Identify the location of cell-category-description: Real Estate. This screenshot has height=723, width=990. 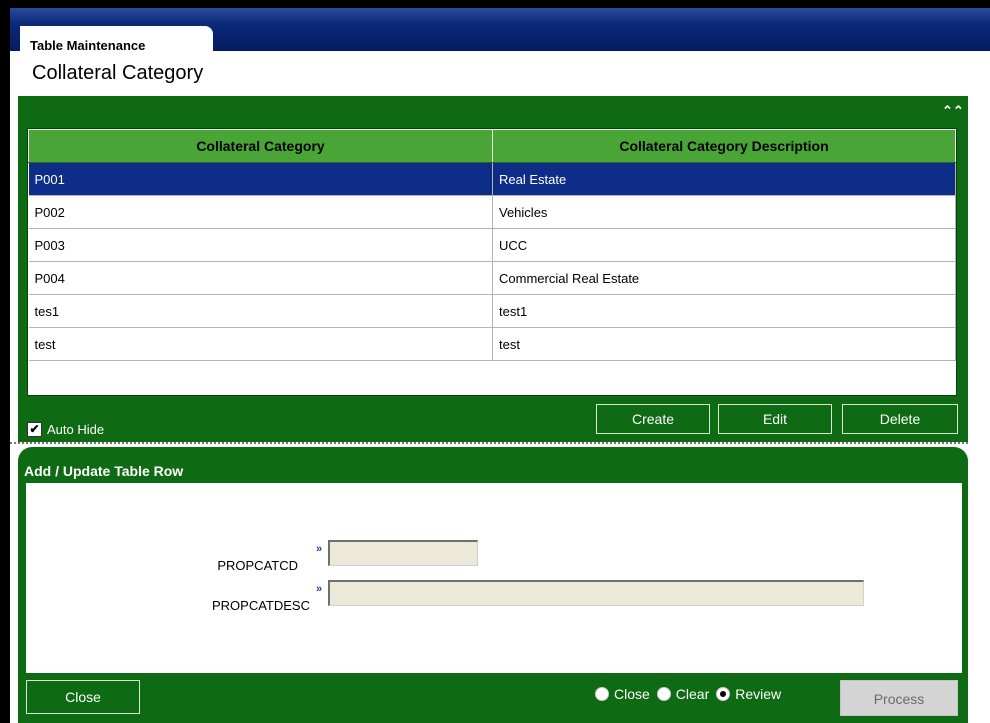
(724, 179).